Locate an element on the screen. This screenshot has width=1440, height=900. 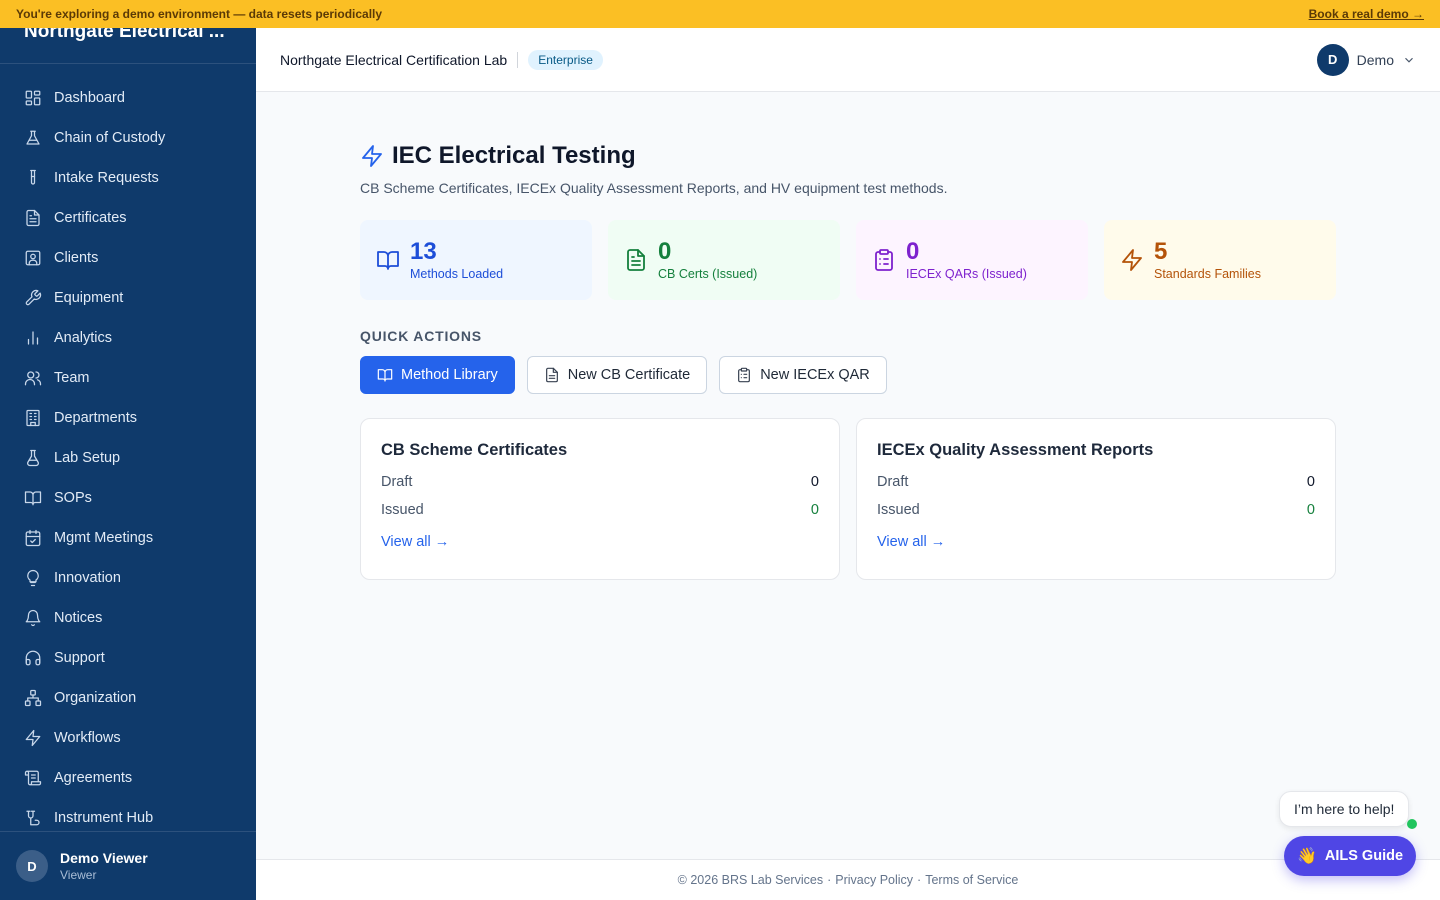
account-menu: D Demo is located at coordinates (1366, 59).